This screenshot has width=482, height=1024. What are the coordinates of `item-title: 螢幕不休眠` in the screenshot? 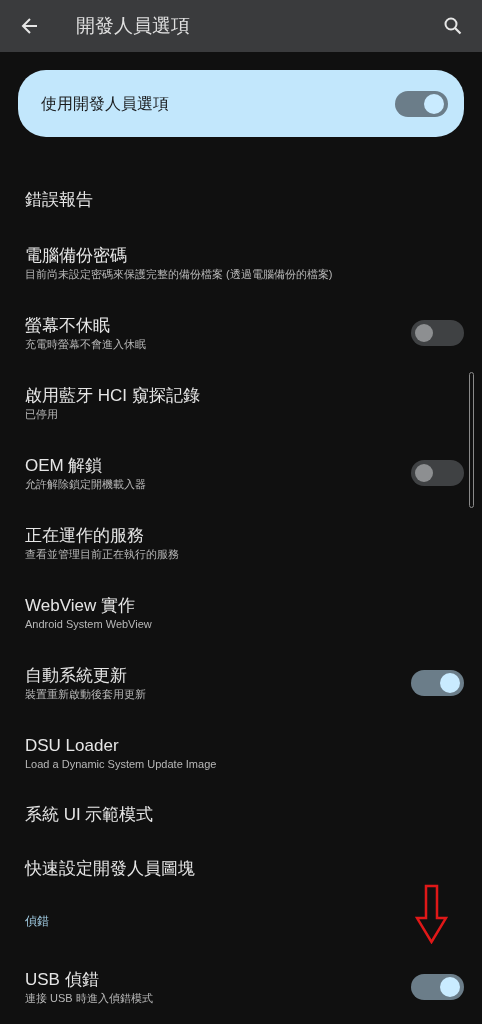 It's located at (68, 325).